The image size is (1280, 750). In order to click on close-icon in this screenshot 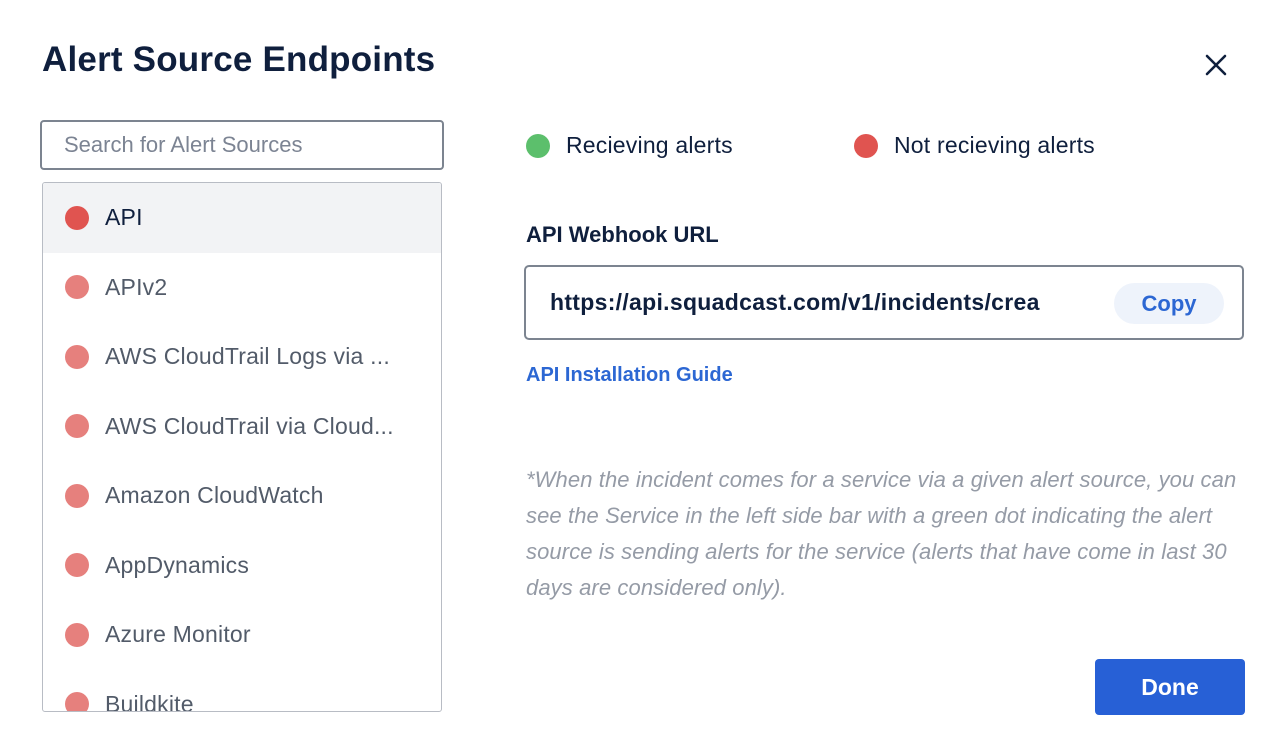, I will do `click(1216, 66)`.